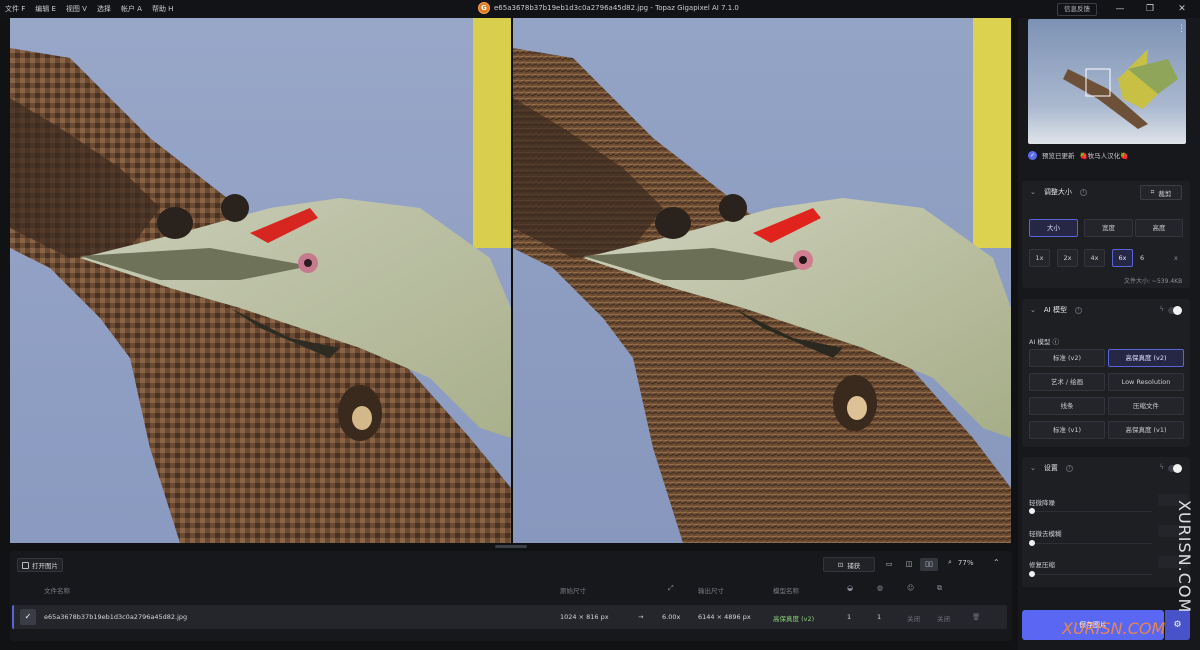 The image size is (1200, 650). Describe the element at coordinates (1106, 522) in the screenshot. I see `settings-section: ⌄ 设置 i ϟ 轻微降噪 轻微去模糊 修复压缩` at that location.